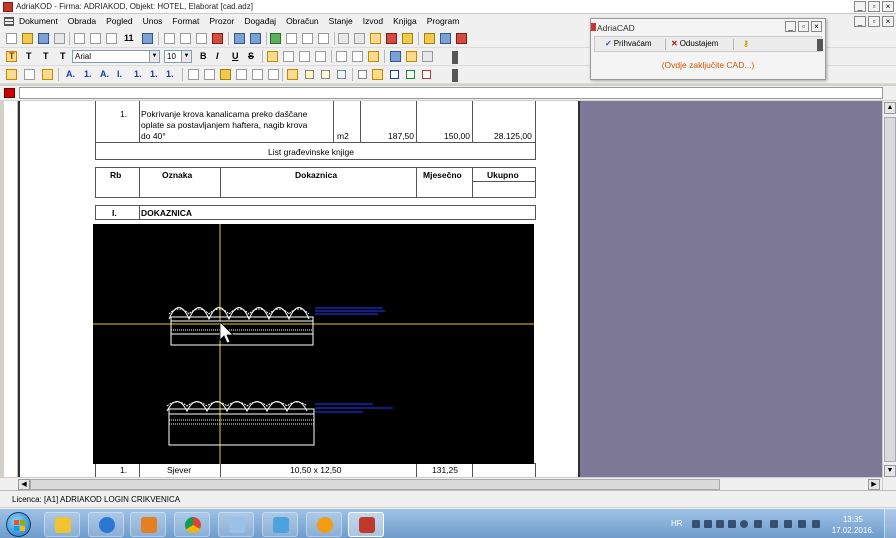 The image size is (896, 538). I want to click on adriacad-maximize-button: ▫, so click(803, 26).